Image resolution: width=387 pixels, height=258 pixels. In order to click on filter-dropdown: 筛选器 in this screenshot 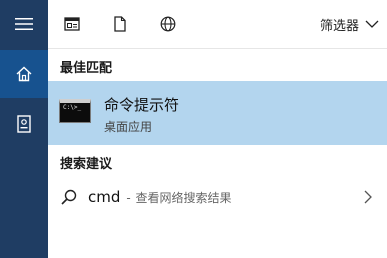, I will do `click(349, 24)`.